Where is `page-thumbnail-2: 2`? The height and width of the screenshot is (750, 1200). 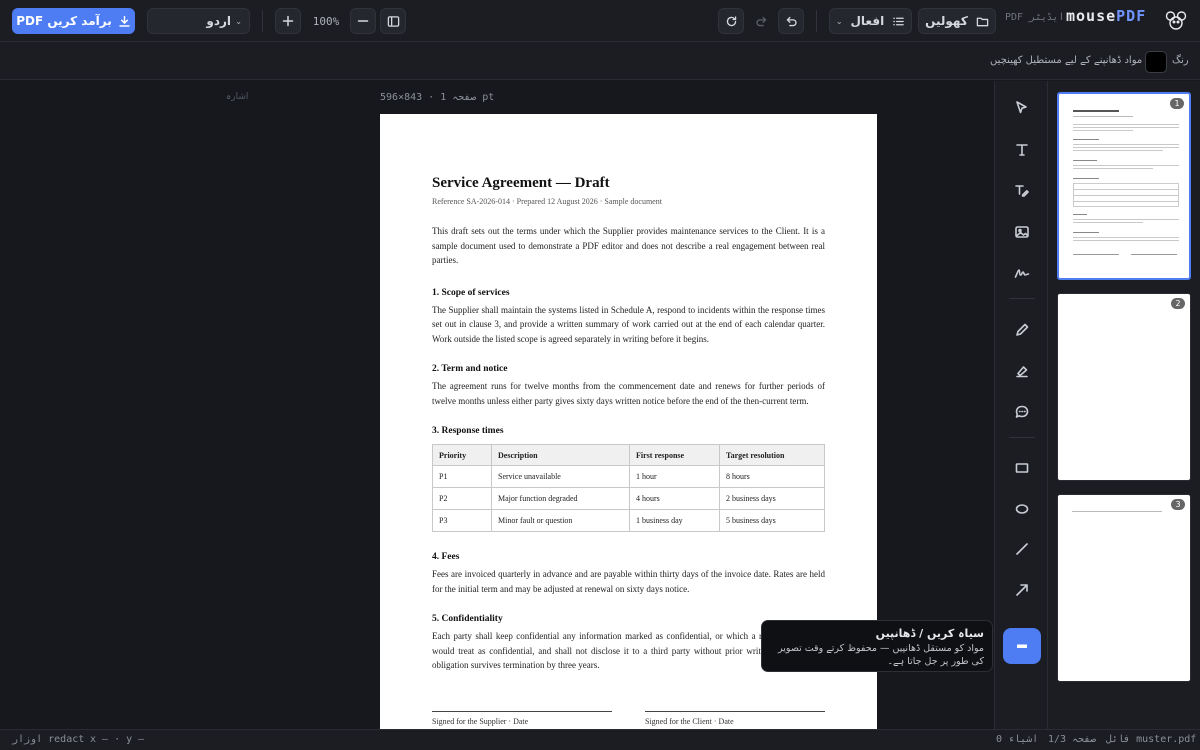 page-thumbnail-2: 2 is located at coordinates (1124, 387).